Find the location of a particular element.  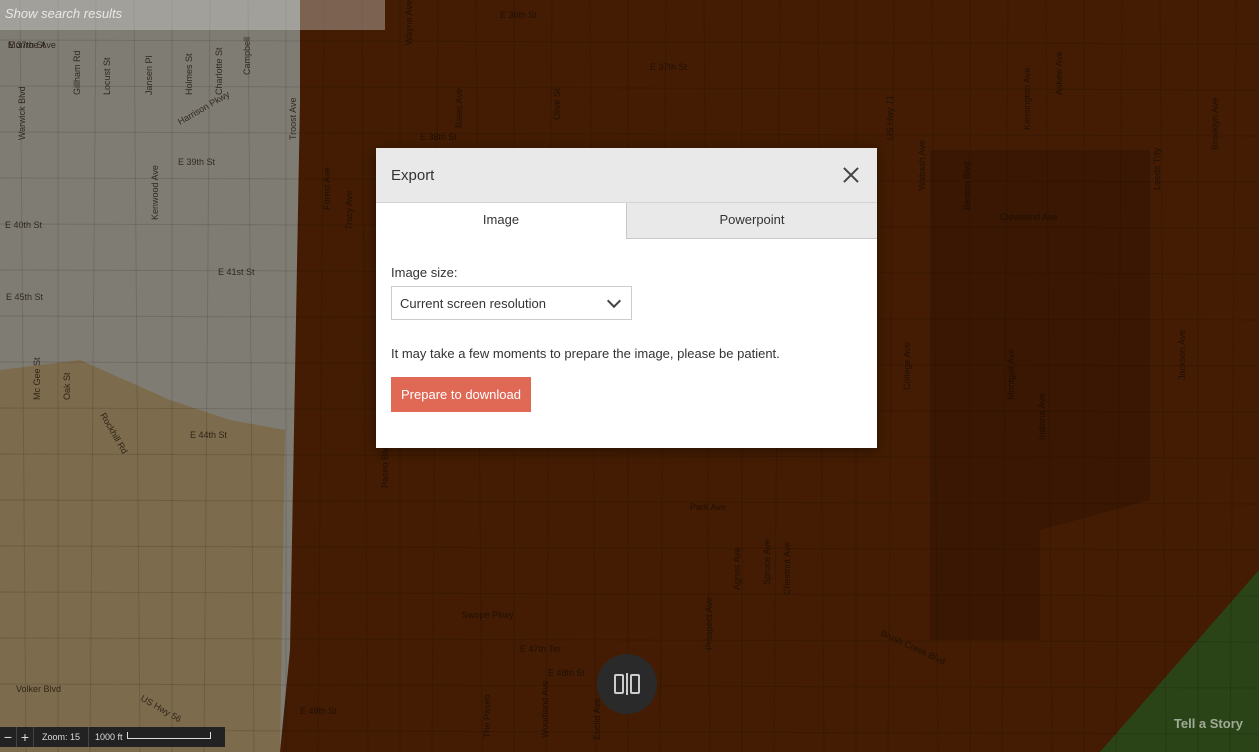

scale-label: 1000 ft is located at coordinates (109, 737).